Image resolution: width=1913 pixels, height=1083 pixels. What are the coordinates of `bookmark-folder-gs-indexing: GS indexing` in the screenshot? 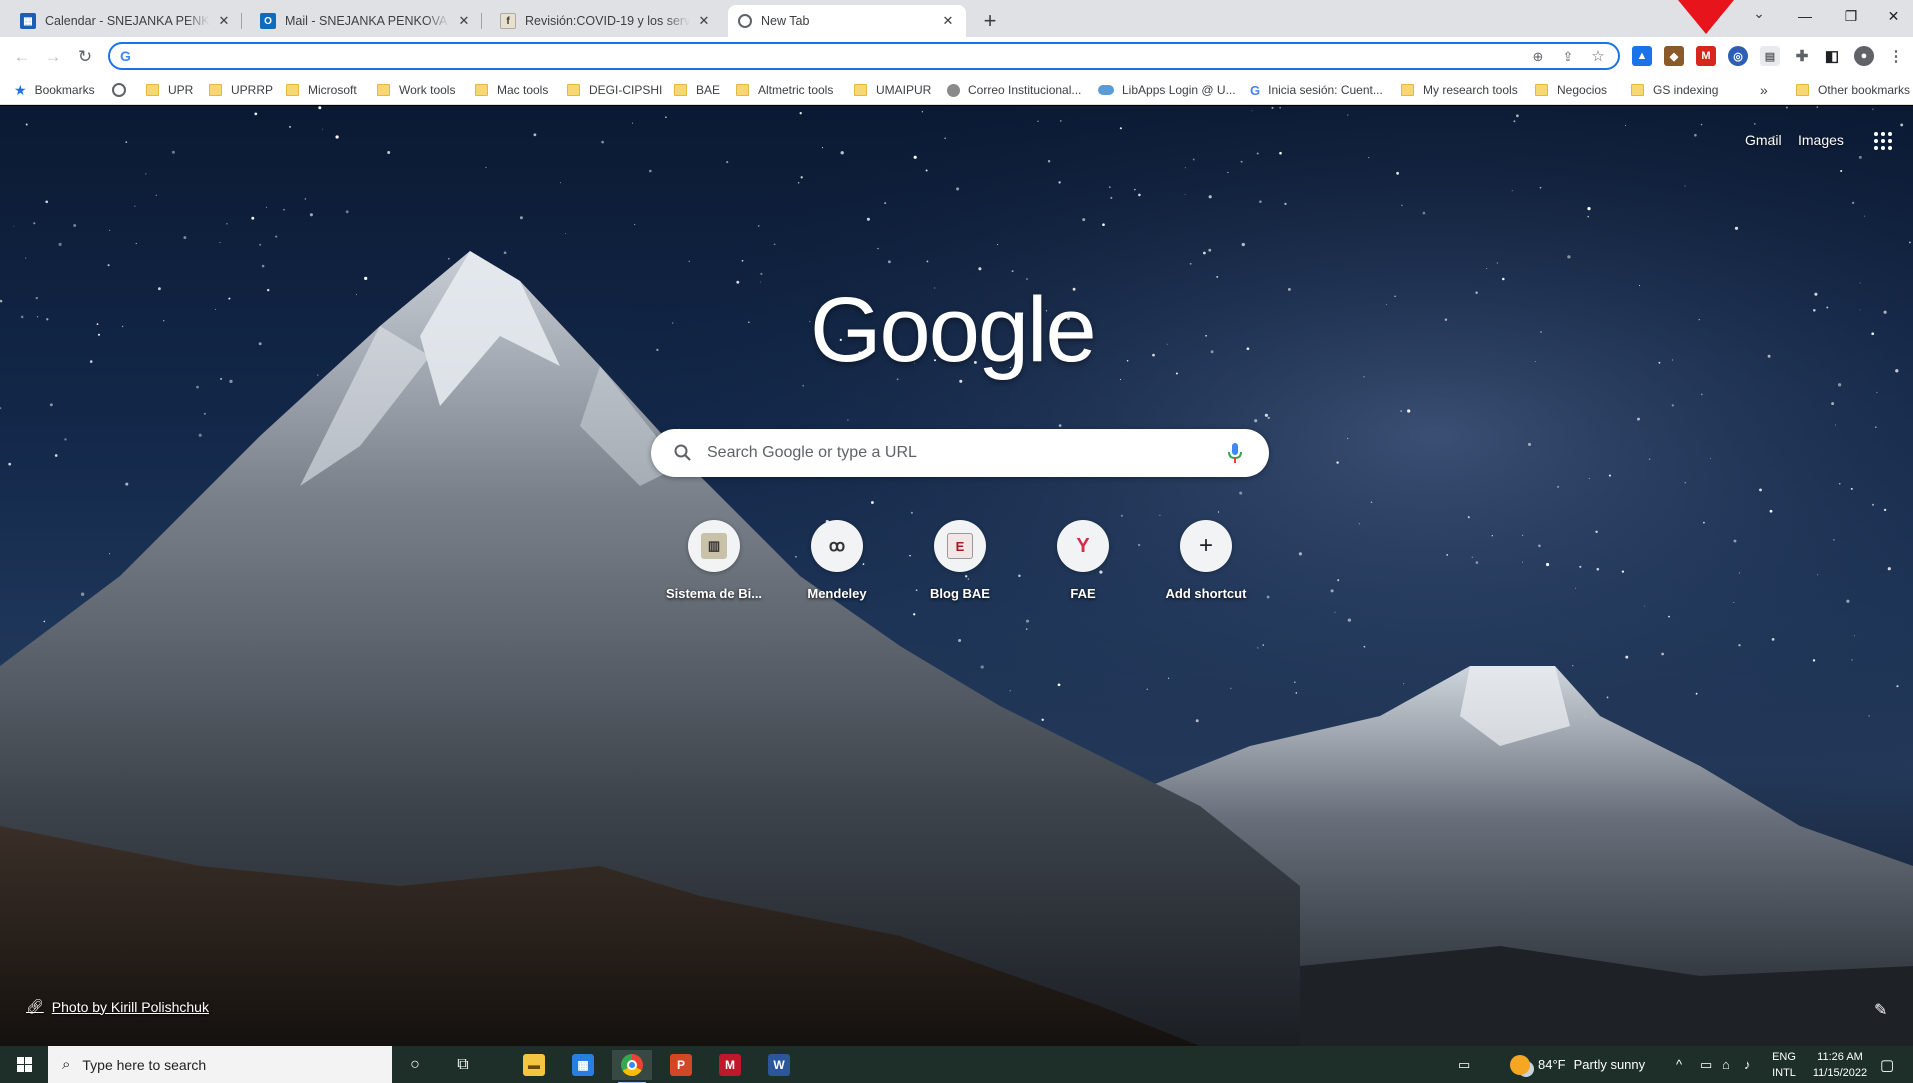 It's located at (1674, 90).